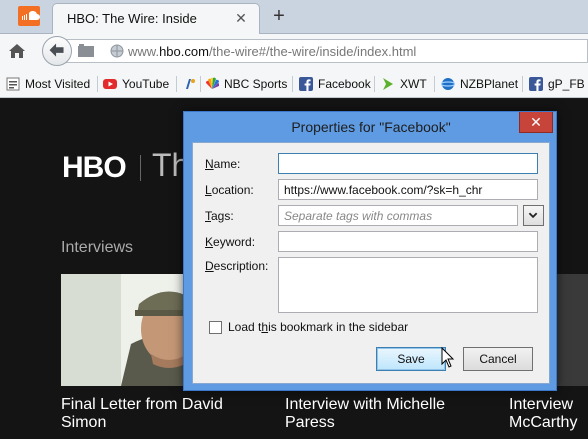  I want to click on bookmark-label: NZBPlanet, so click(489, 84).